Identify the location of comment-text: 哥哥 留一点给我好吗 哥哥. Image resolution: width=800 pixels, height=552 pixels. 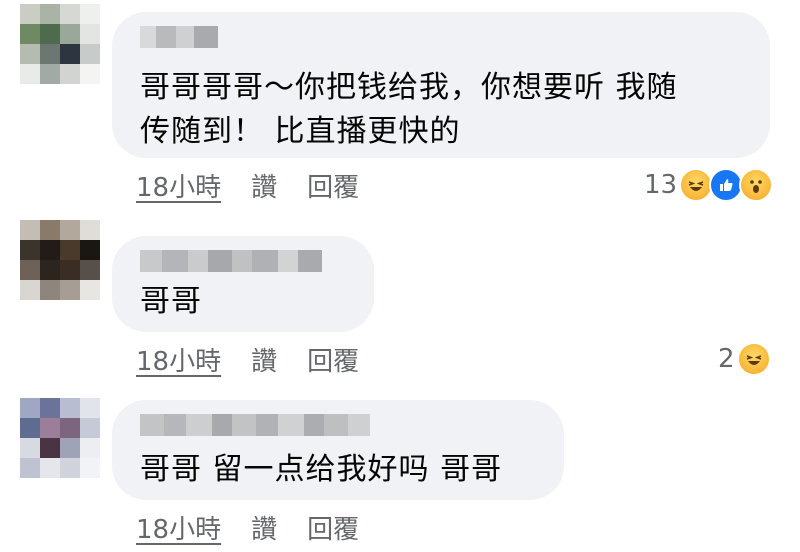
(321, 469).